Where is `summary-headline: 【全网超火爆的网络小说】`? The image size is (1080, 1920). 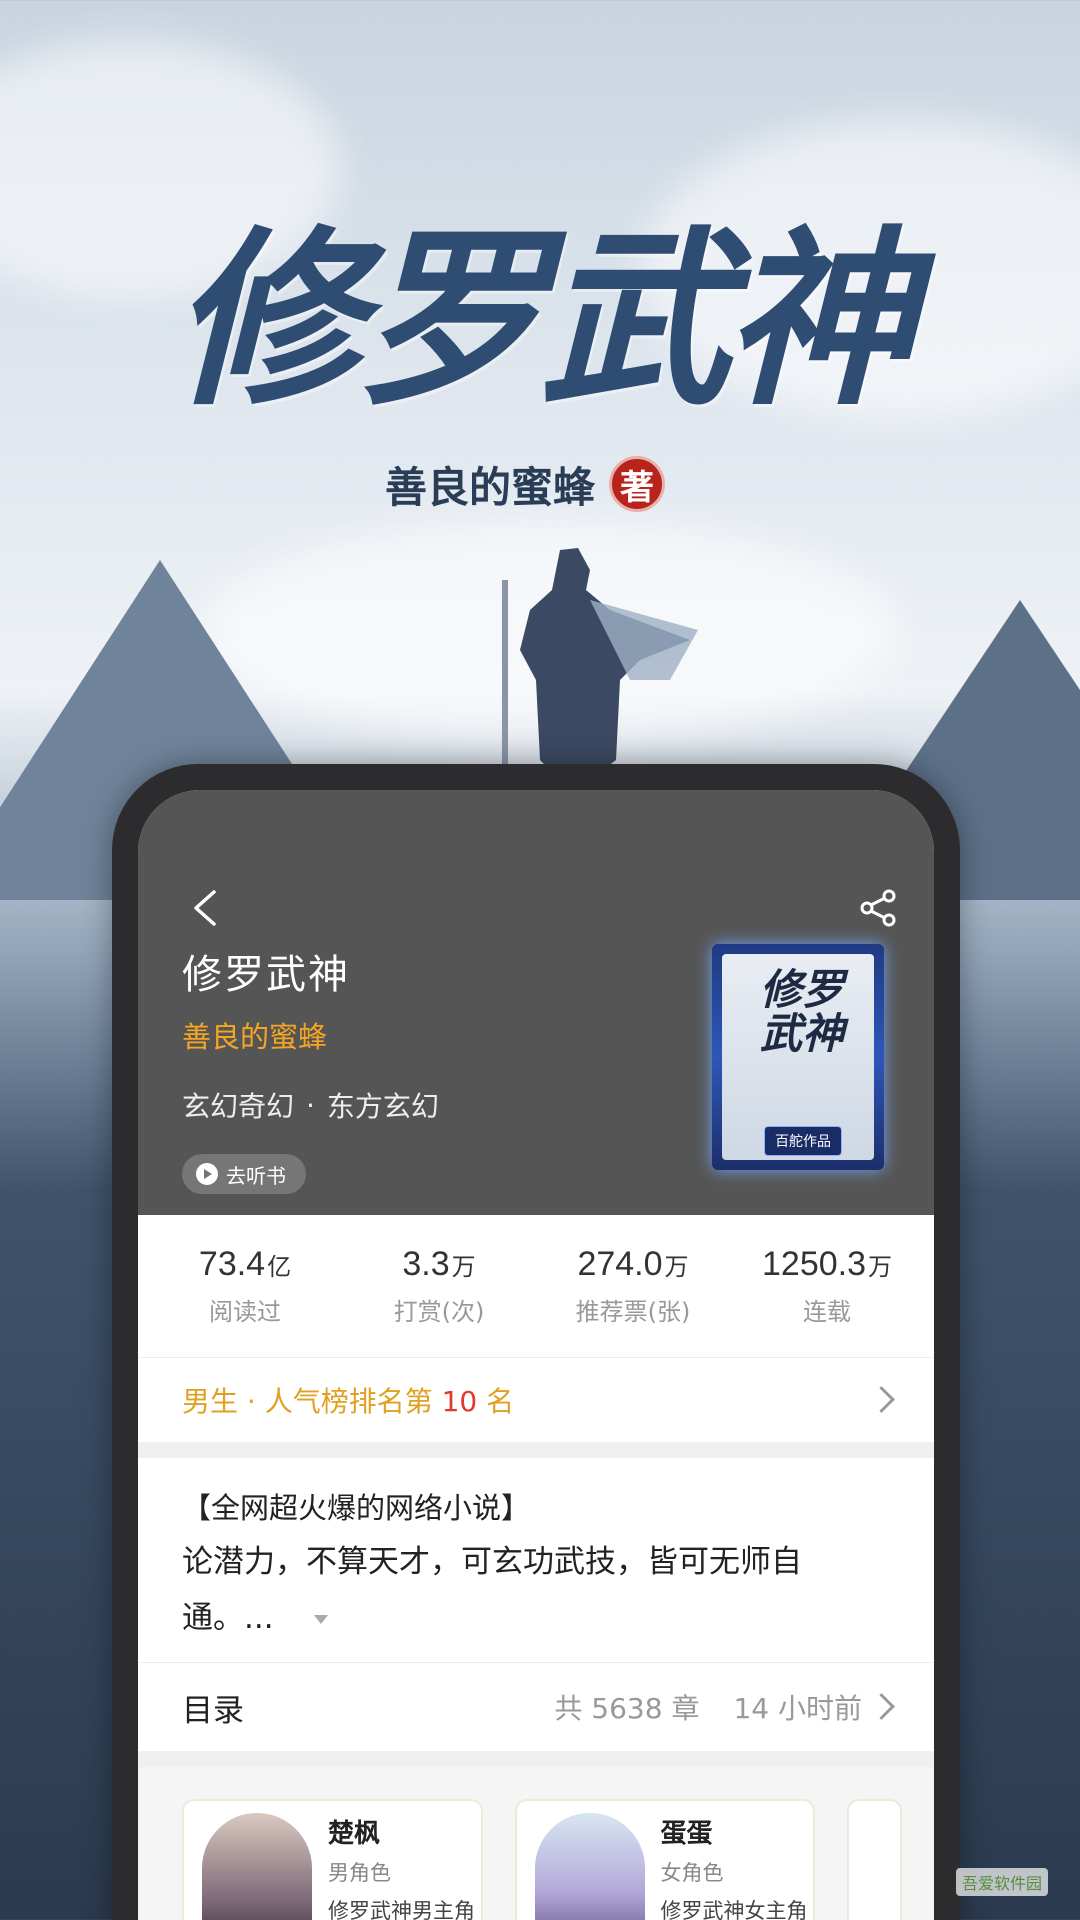 summary-headline: 【全网超火爆的网络小说】 is located at coordinates (356, 1508).